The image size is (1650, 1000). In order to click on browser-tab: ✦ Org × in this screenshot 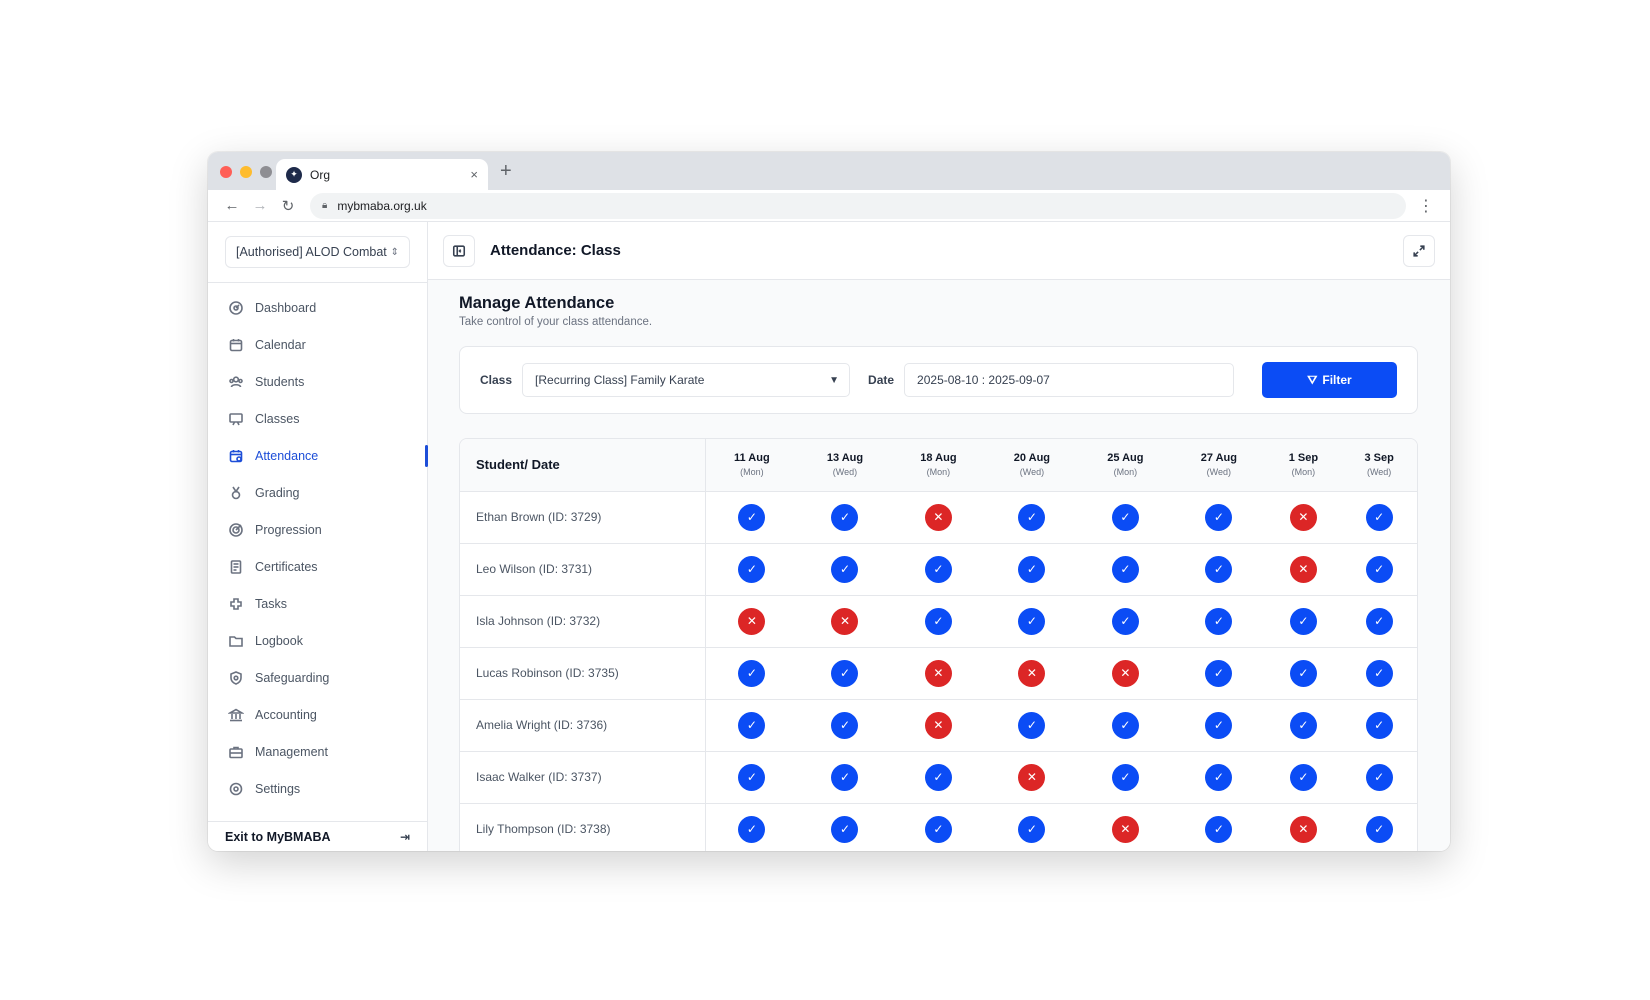, I will do `click(382, 174)`.